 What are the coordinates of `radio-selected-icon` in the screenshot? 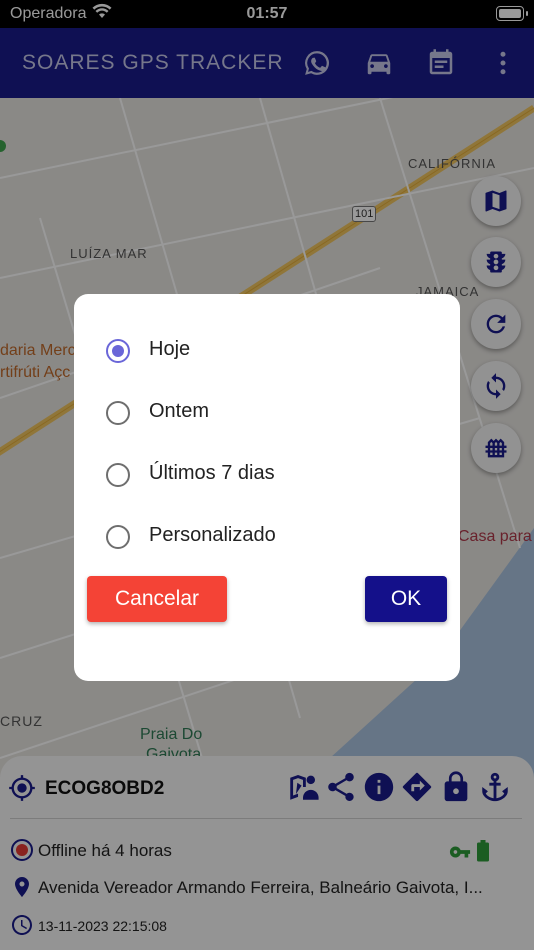 It's located at (118, 351).